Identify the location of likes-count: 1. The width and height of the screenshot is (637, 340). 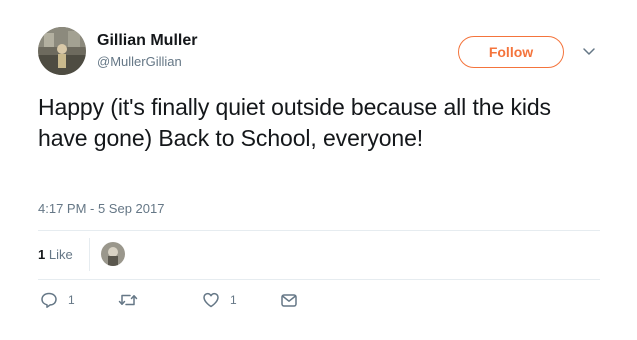
(42, 254).